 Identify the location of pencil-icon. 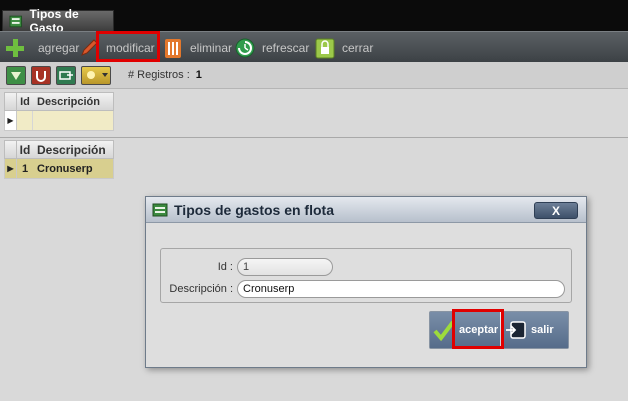
(89, 47).